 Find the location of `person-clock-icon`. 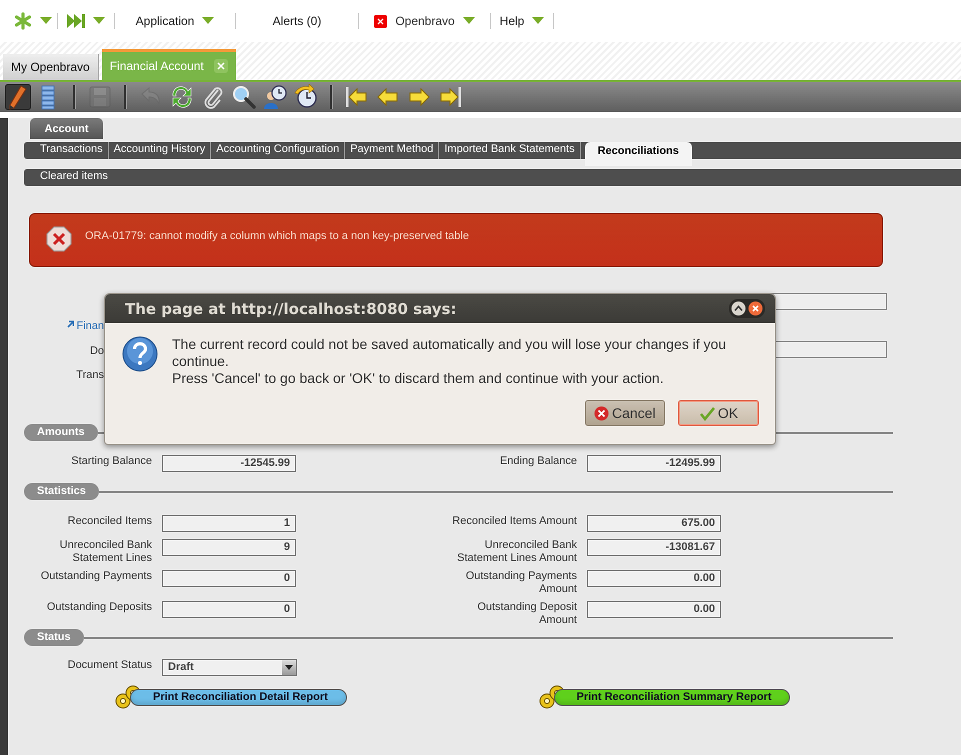

person-clock-icon is located at coordinates (275, 97).